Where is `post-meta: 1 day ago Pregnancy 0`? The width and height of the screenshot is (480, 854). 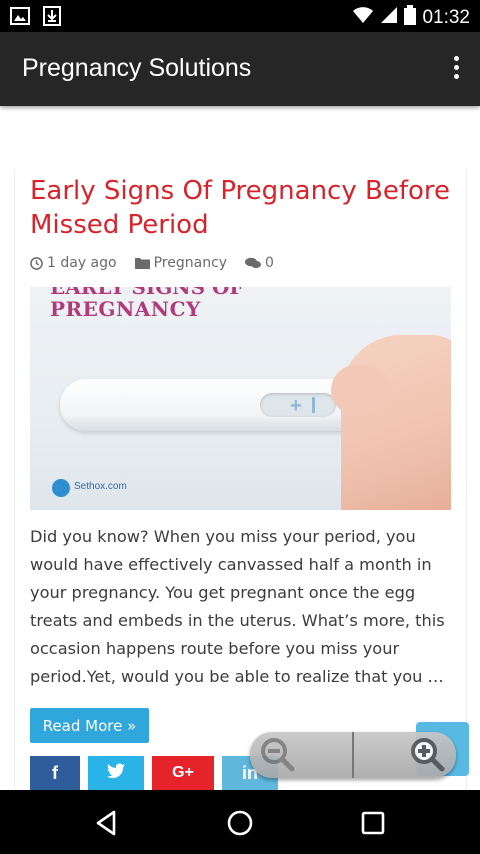
post-meta: 1 day ago Pregnancy 0 is located at coordinates (161, 263).